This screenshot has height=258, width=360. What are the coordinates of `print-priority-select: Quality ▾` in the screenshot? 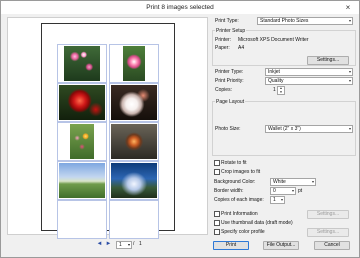 It's located at (309, 81).